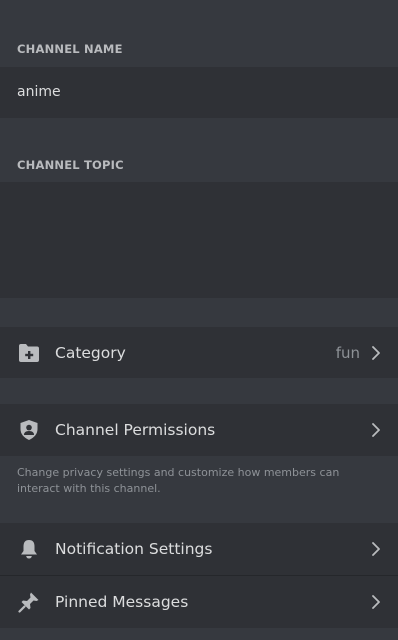  What do you see at coordinates (29, 549) in the screenshot?
I see `bell-icon` at bounding box center [29, 549].